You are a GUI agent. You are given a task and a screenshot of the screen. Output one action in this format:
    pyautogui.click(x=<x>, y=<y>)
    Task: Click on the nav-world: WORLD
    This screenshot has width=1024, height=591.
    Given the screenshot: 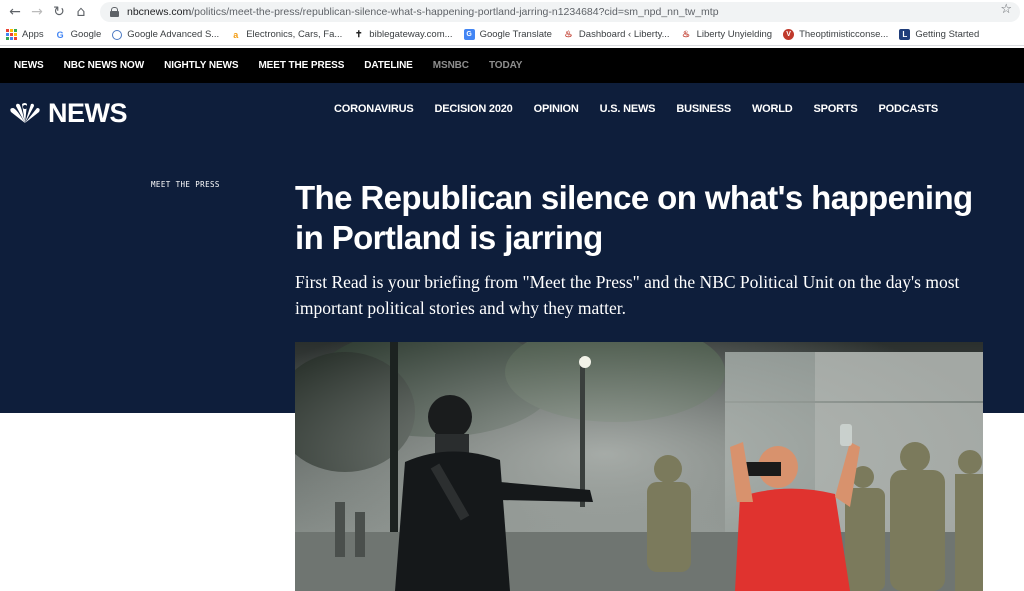 What is the action you would take?
    pyautogui.click(x=772, y=109)
    